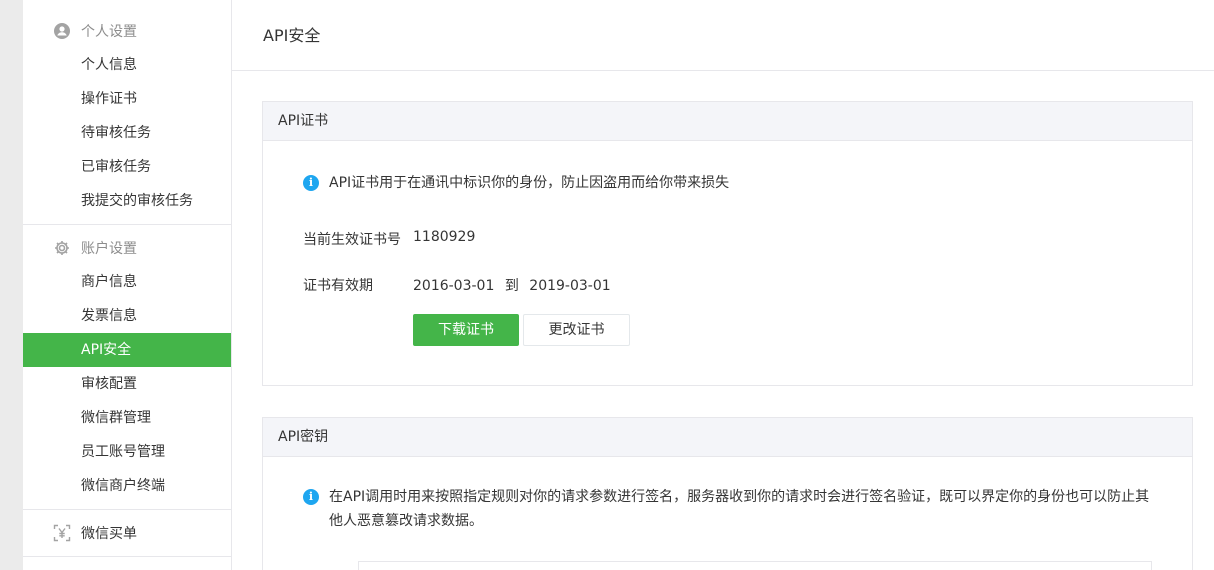  Describe the element at coordinates (352, 240) in the screenshot. I see `serial-label: 当前生效证书号` at that location.